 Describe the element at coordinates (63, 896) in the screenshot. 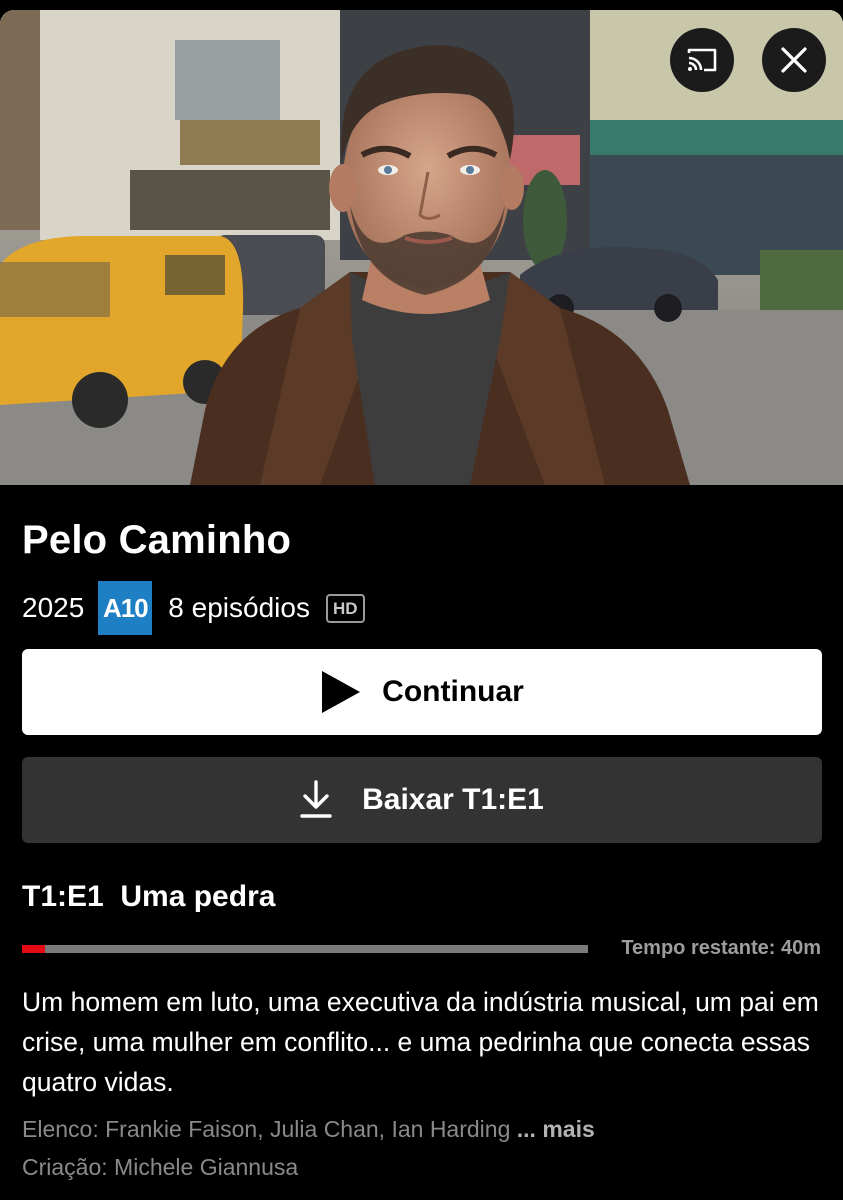

I see `episode-code: T1:E1` at that location.